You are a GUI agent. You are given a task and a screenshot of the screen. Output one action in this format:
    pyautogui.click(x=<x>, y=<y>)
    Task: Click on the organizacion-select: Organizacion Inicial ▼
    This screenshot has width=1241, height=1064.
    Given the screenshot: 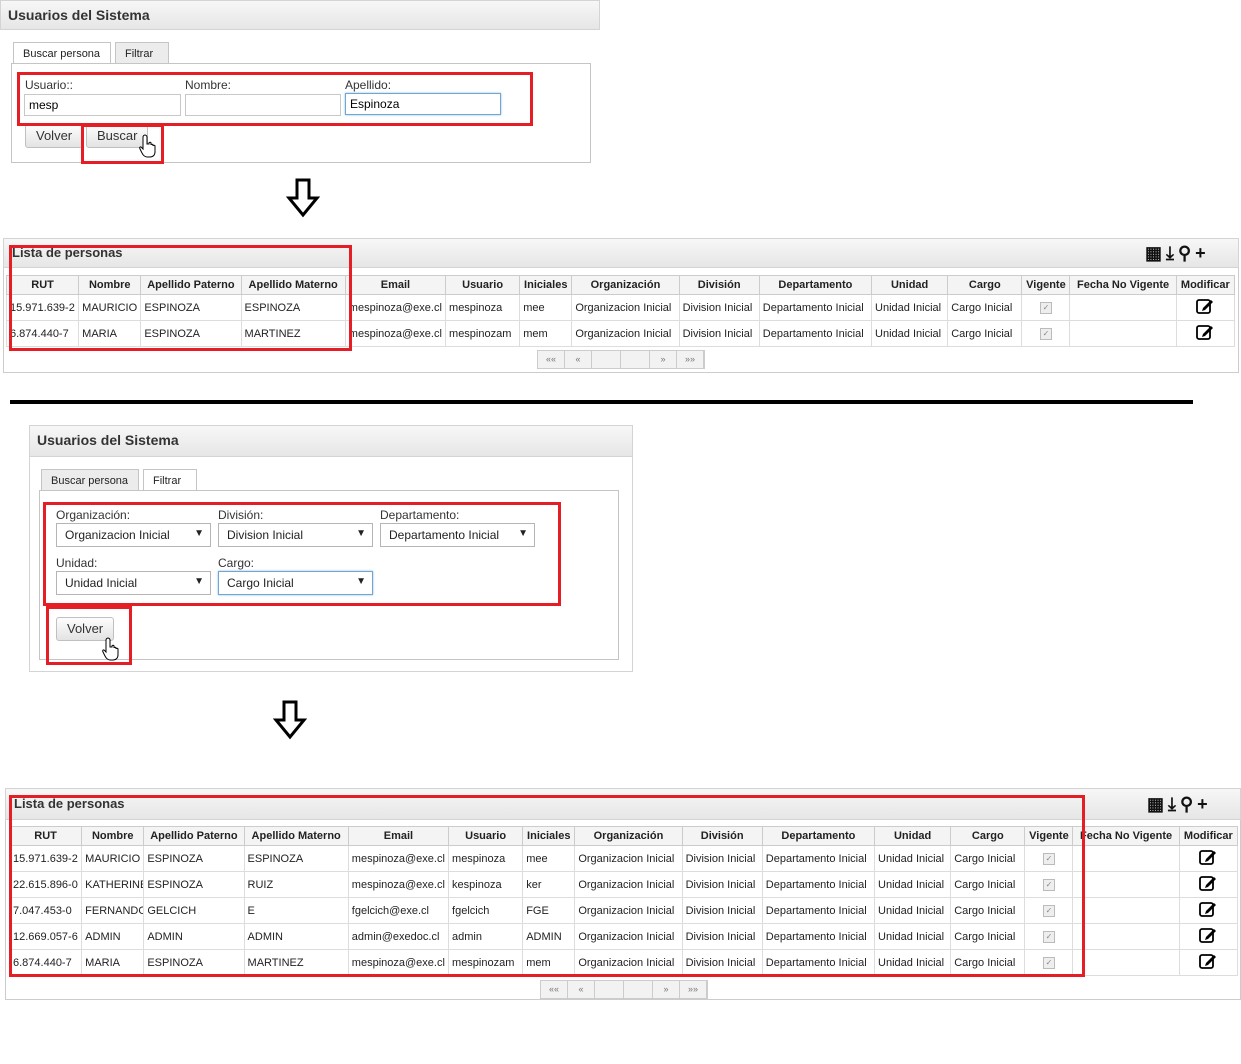 What is the action you would take?
    pyautogui.click(x=133, y=535)
    